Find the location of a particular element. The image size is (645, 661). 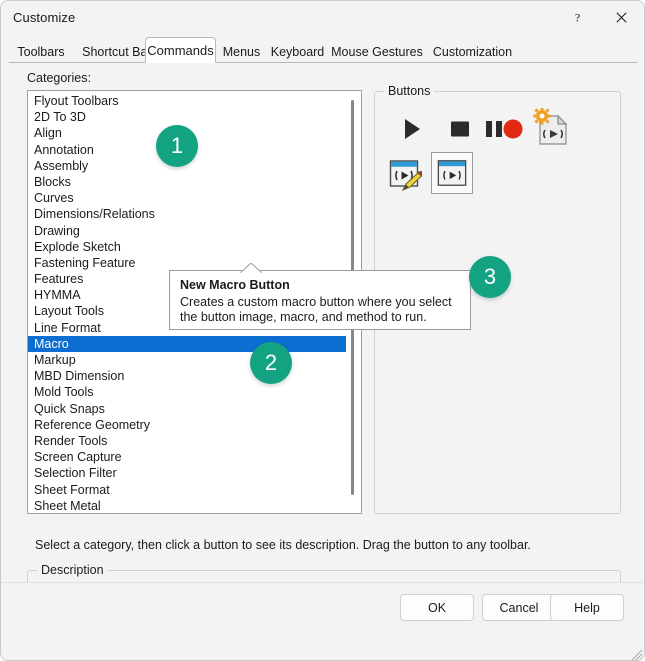

edit-macro-button-icon is located at coordinates (405, 174).